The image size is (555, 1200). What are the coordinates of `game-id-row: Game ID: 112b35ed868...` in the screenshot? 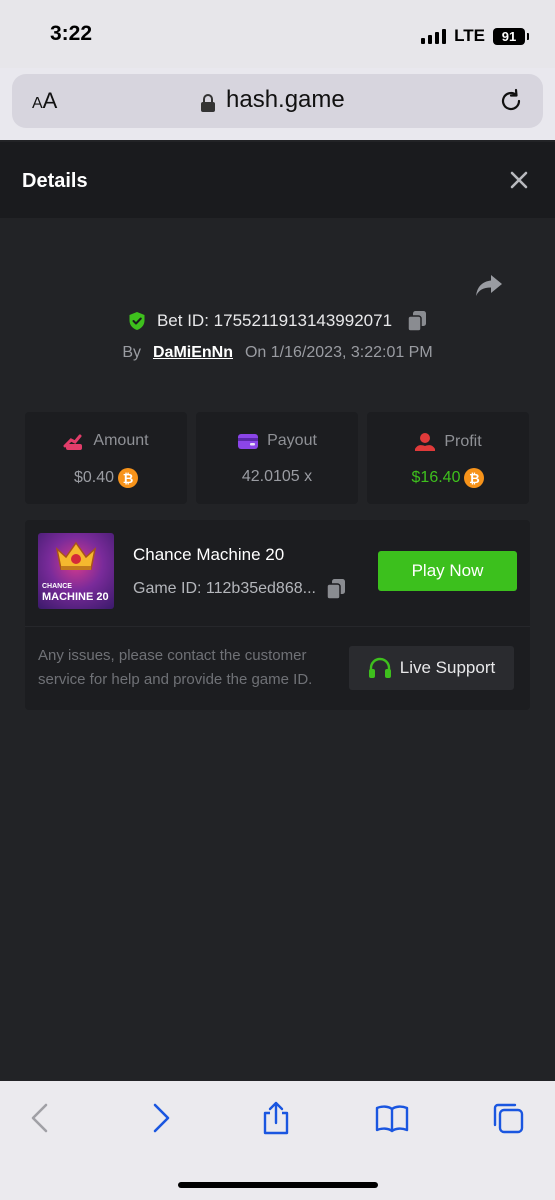 It's located at (239, 589).